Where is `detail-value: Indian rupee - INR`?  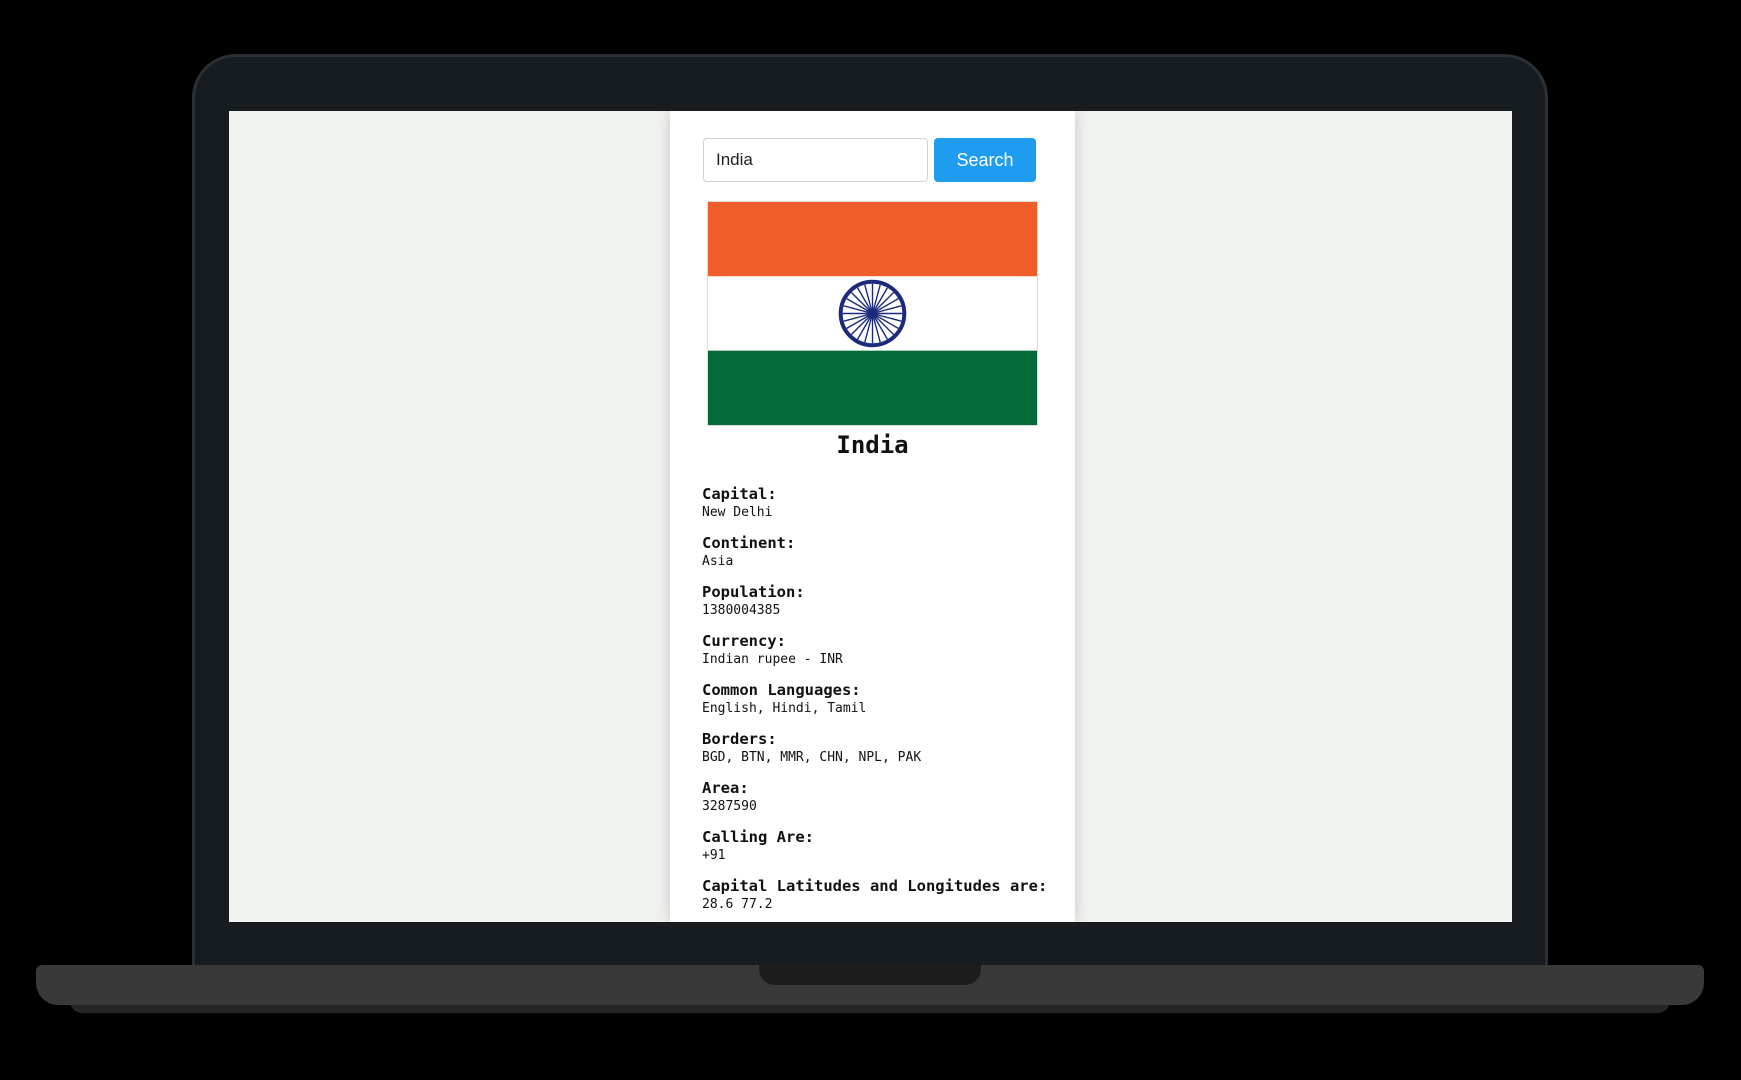
detail-value: Indian rupee - INR is located at coordinates (772, 659).